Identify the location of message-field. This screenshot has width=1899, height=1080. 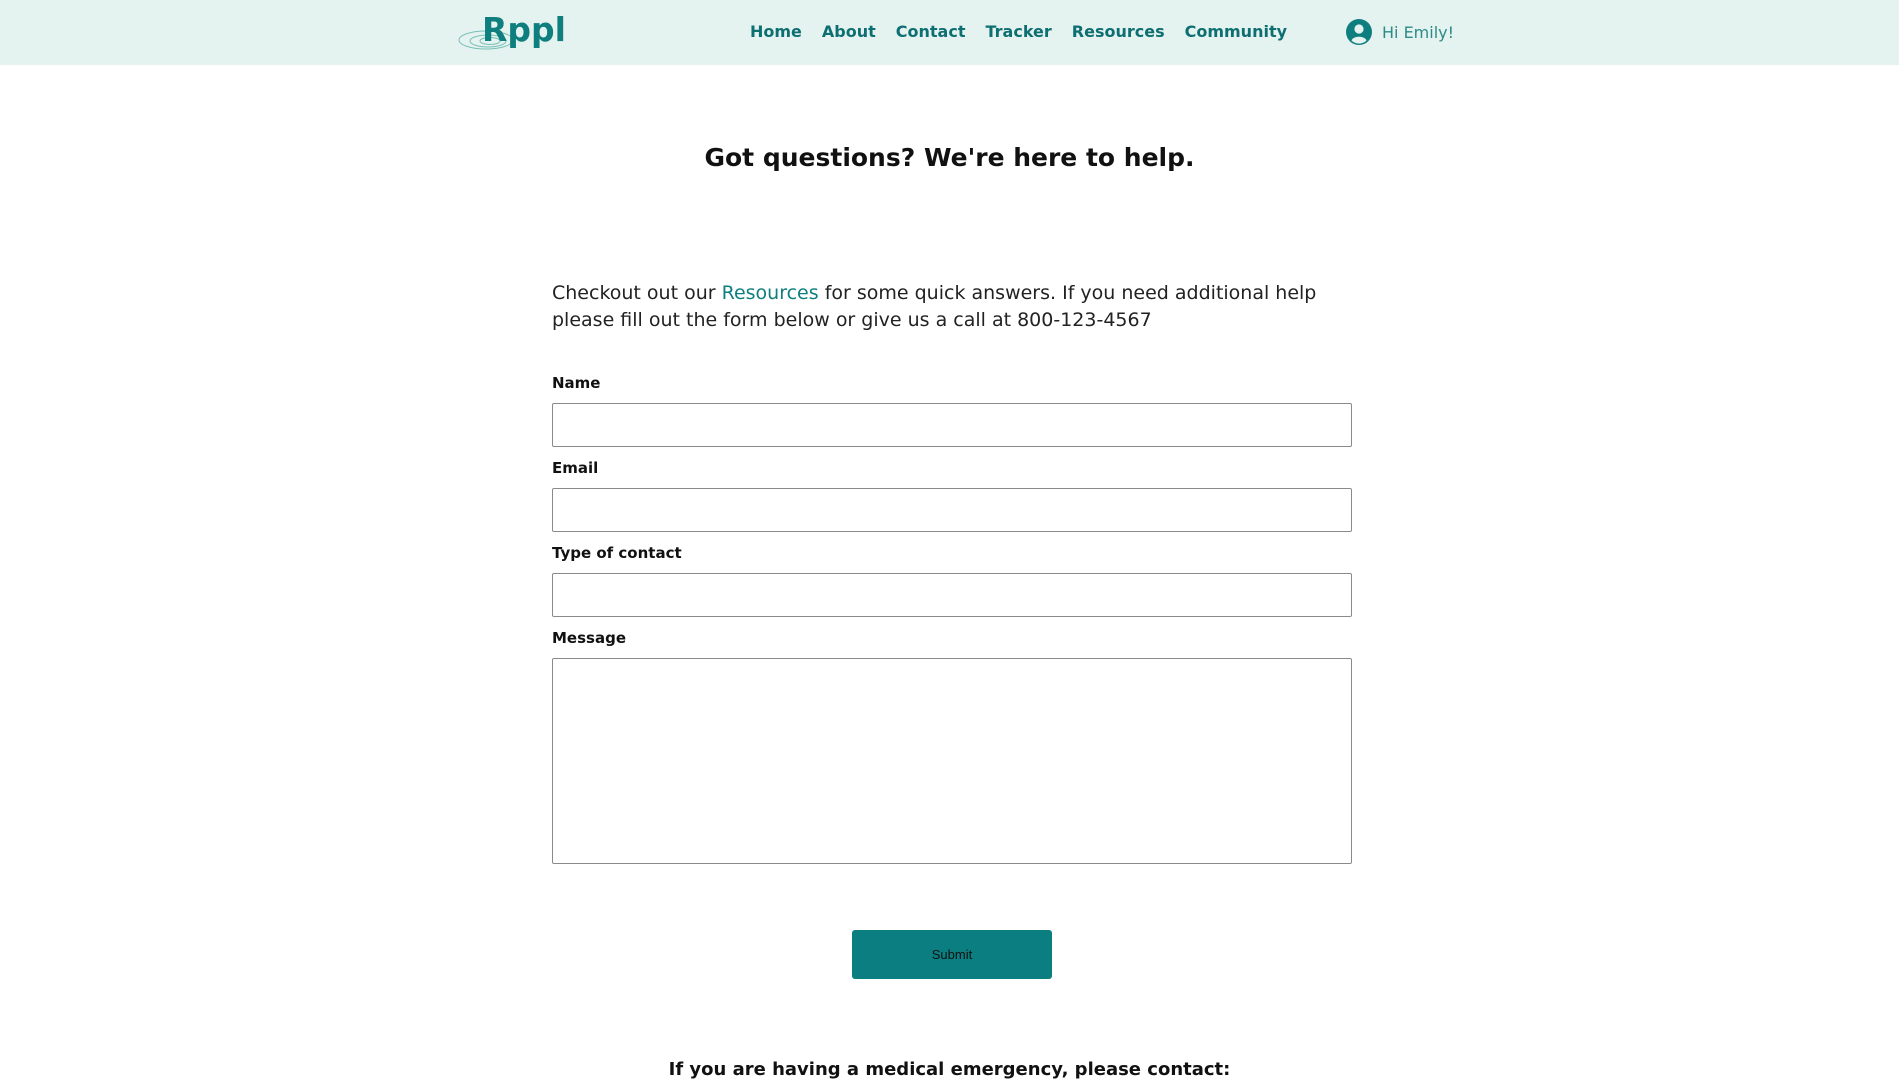
(952, 761).